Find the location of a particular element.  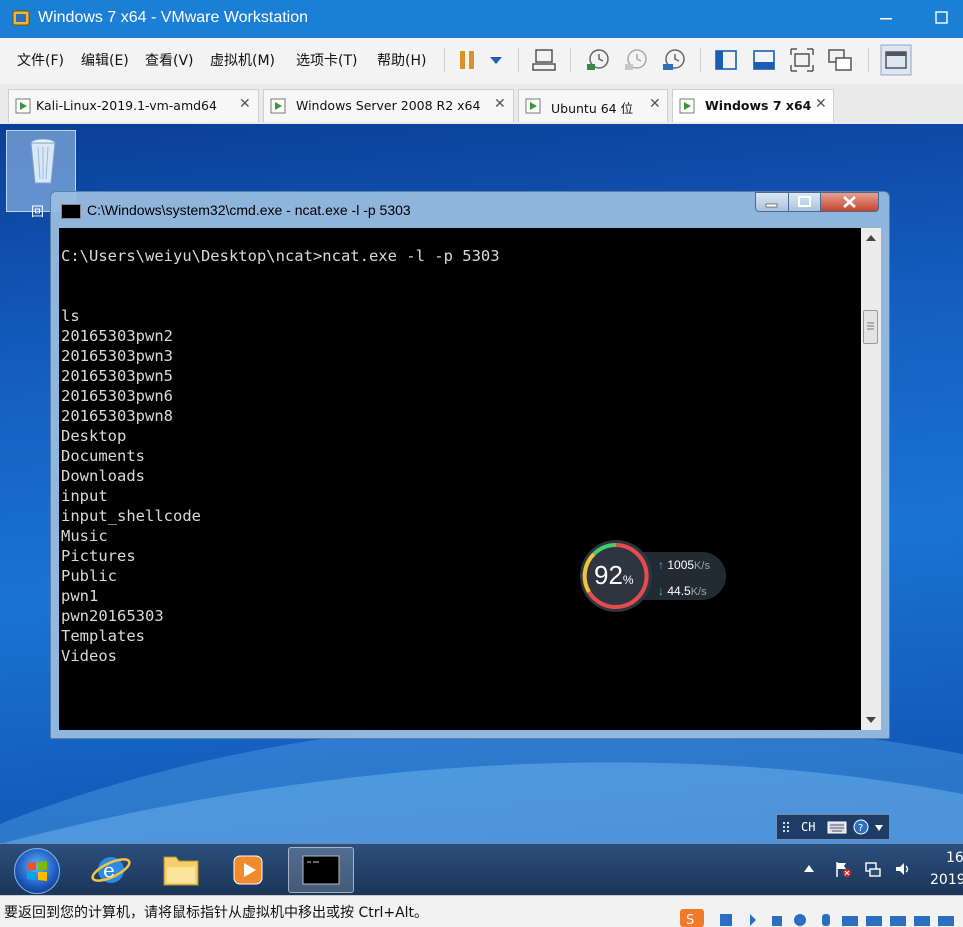

tab-kali-linux: Kali-Linux-2019.1-vm-amd64 ✕ is located at coordinates (133, 105).